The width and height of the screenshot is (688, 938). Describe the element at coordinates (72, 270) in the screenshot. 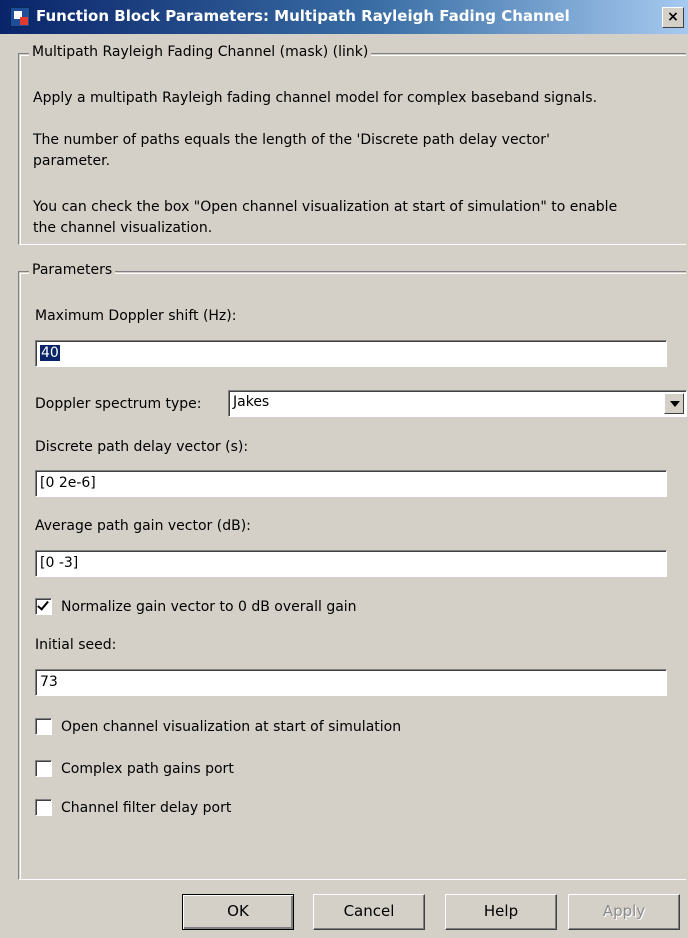

I see `parameters-group-label: Parameters` at that location.